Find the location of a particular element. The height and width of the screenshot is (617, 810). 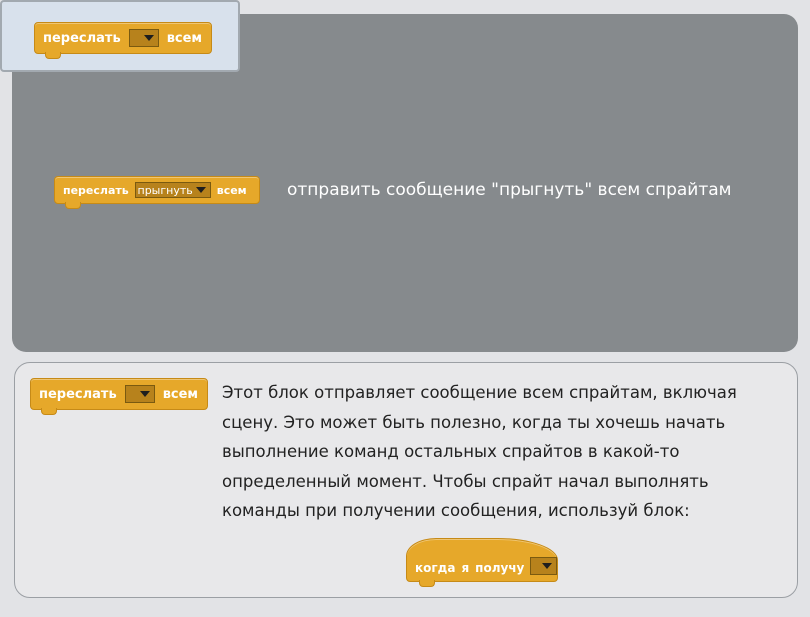

broadcast-block-help: переслать всем is located at coordinates (119, 396).